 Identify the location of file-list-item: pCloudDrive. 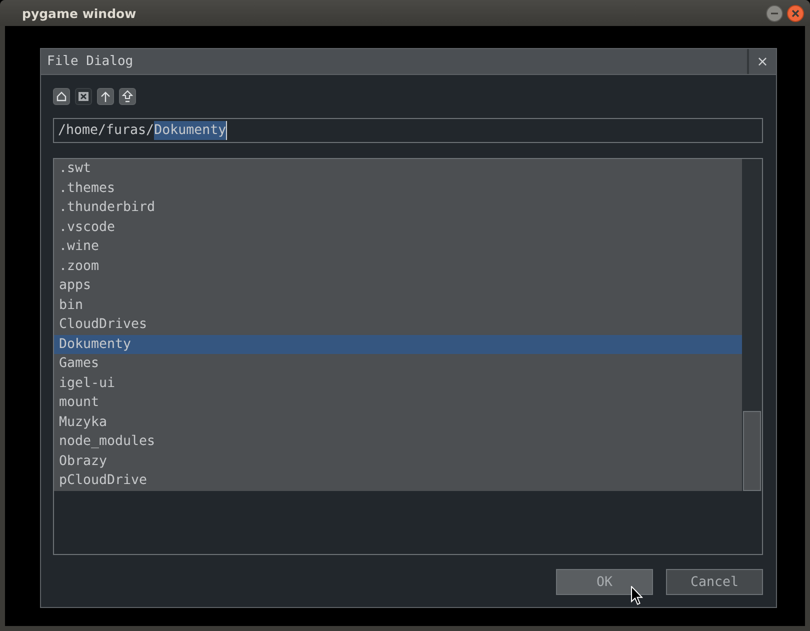
(398, 480).